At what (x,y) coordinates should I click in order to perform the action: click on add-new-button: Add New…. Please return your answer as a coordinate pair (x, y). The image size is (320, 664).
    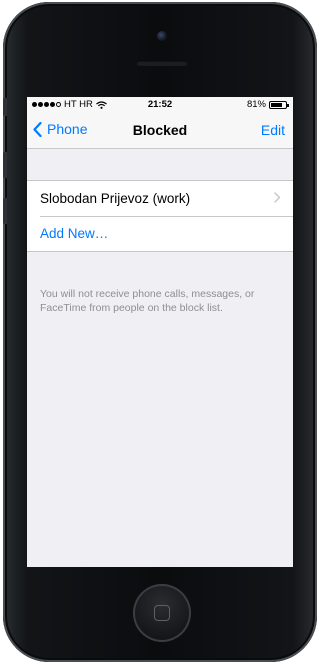
    Looking at the image, I should click on (74, 233).